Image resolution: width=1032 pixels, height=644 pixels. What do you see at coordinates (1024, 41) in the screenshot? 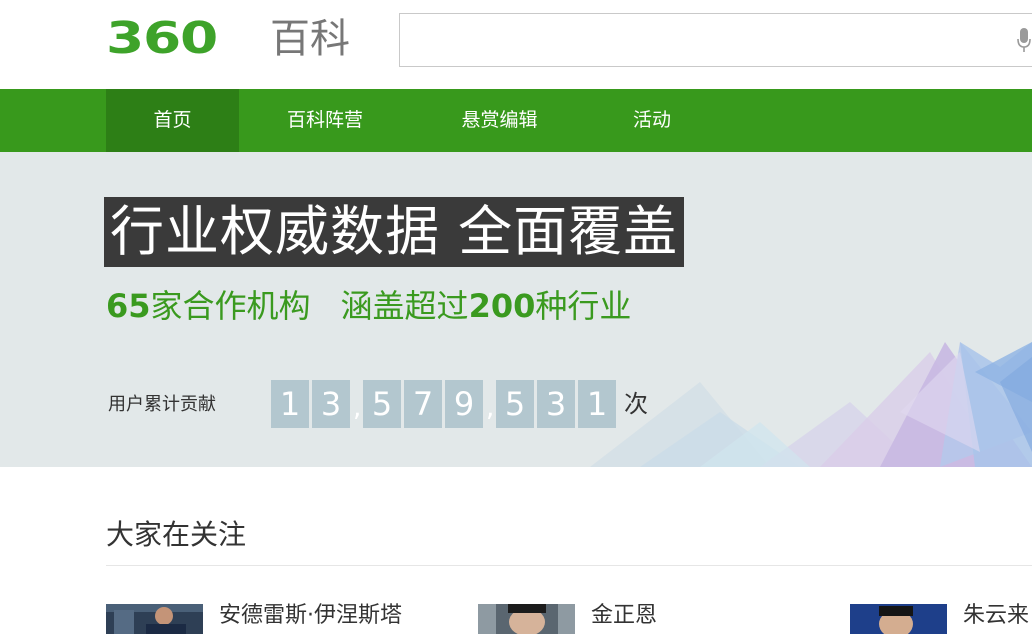
I see `microphone-icon` at bounding box center [1024, 41].